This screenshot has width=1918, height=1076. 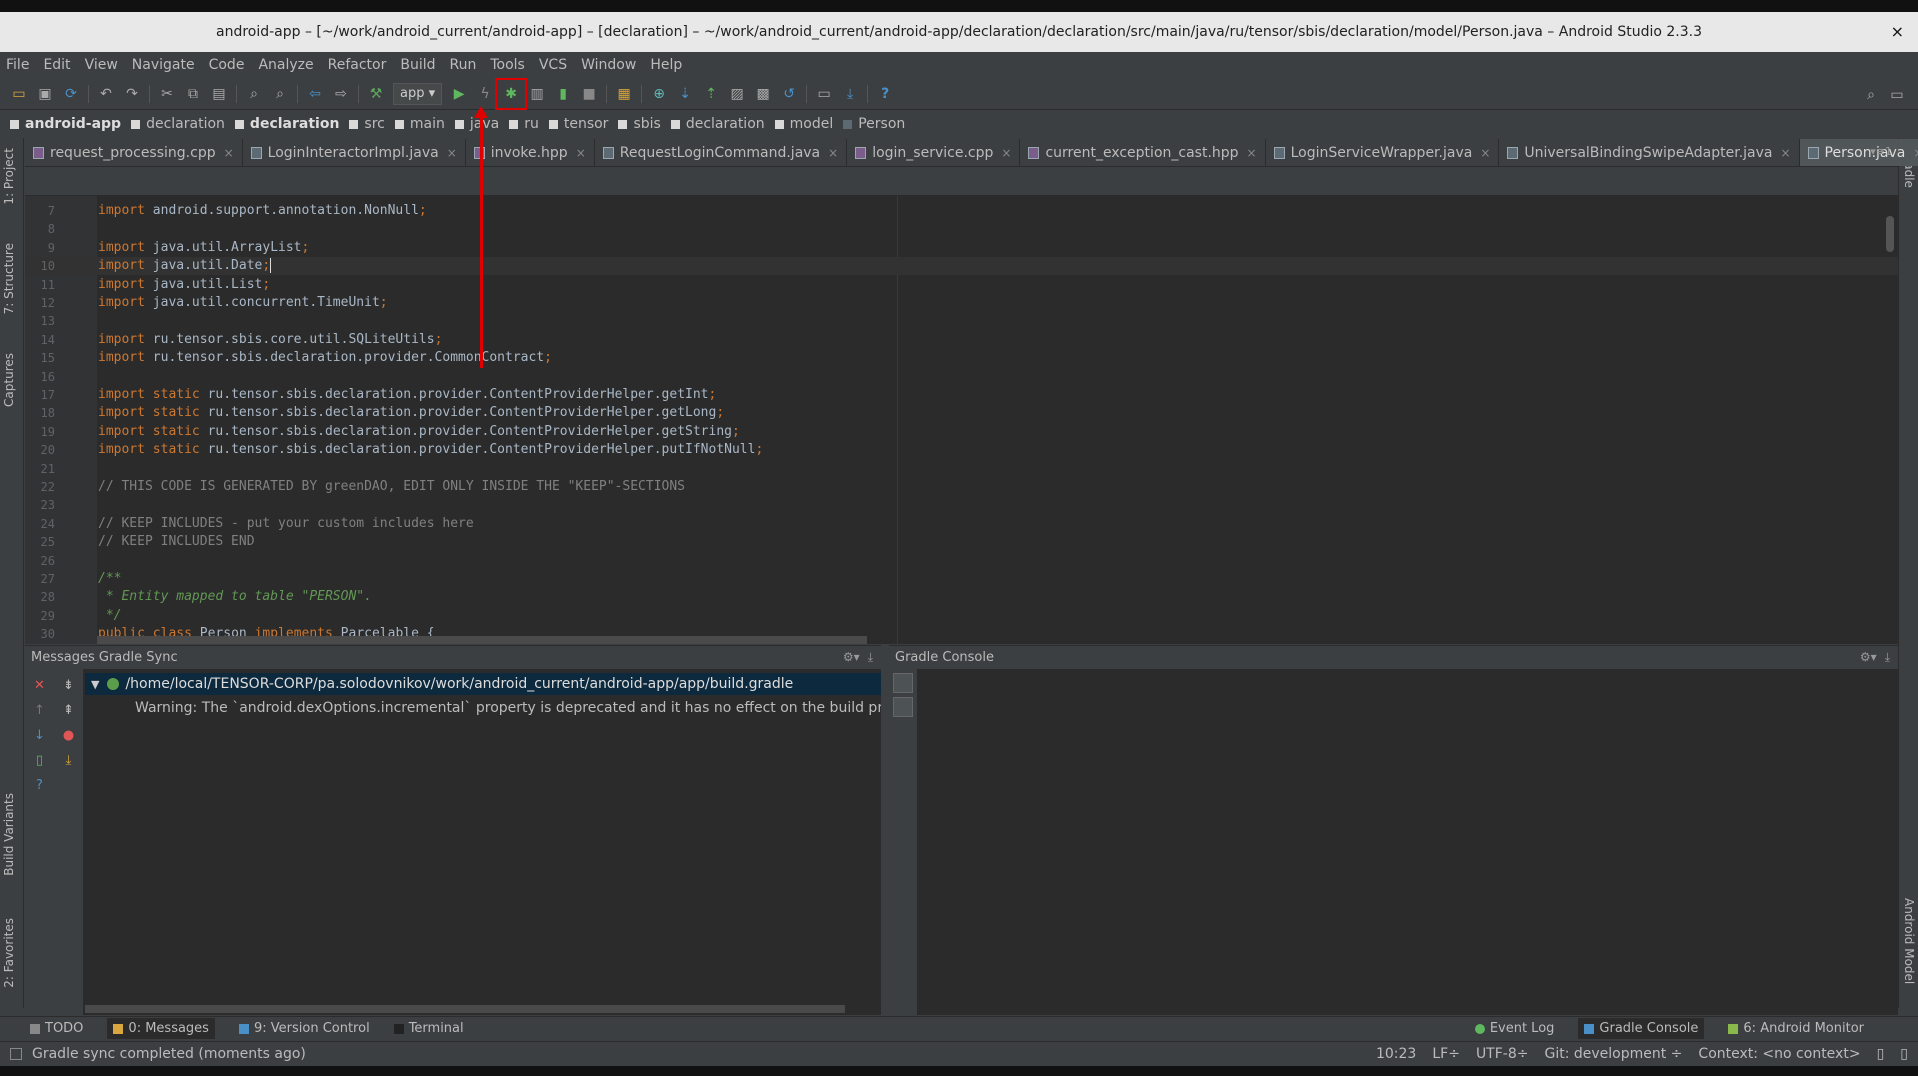 What do you see at coordinates (685, 94) in the screenshot?
I see `vcs-commit-icon: ⇣` at bounding box center [685, 94].